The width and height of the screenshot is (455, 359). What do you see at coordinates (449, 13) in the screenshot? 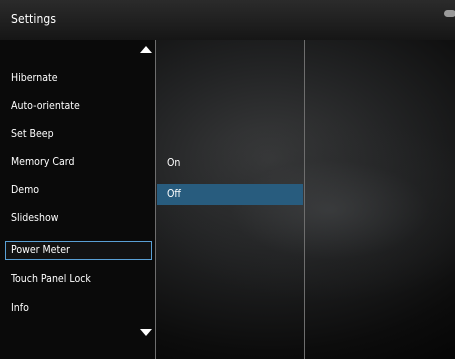
I see `power-status-icon` at bounding box center [449, 13].